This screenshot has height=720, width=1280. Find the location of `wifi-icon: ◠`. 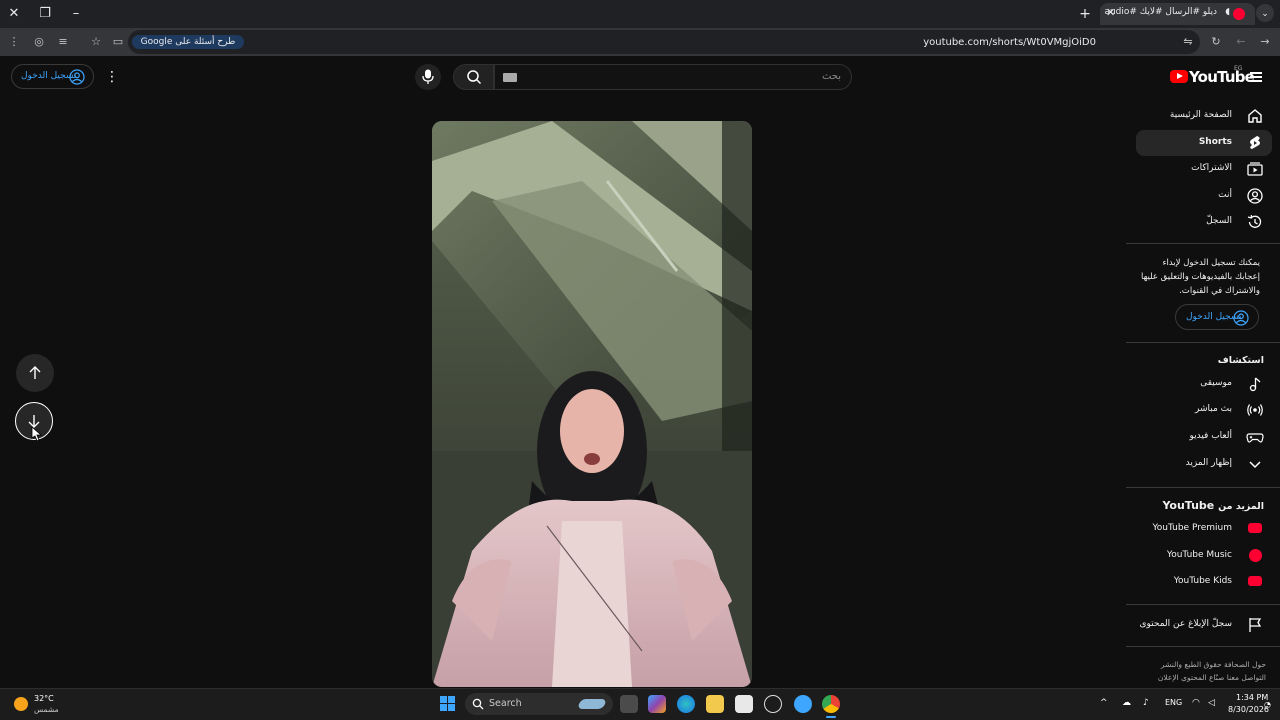

wifi-icon: ◠ is located at coordinates (1196, 703).